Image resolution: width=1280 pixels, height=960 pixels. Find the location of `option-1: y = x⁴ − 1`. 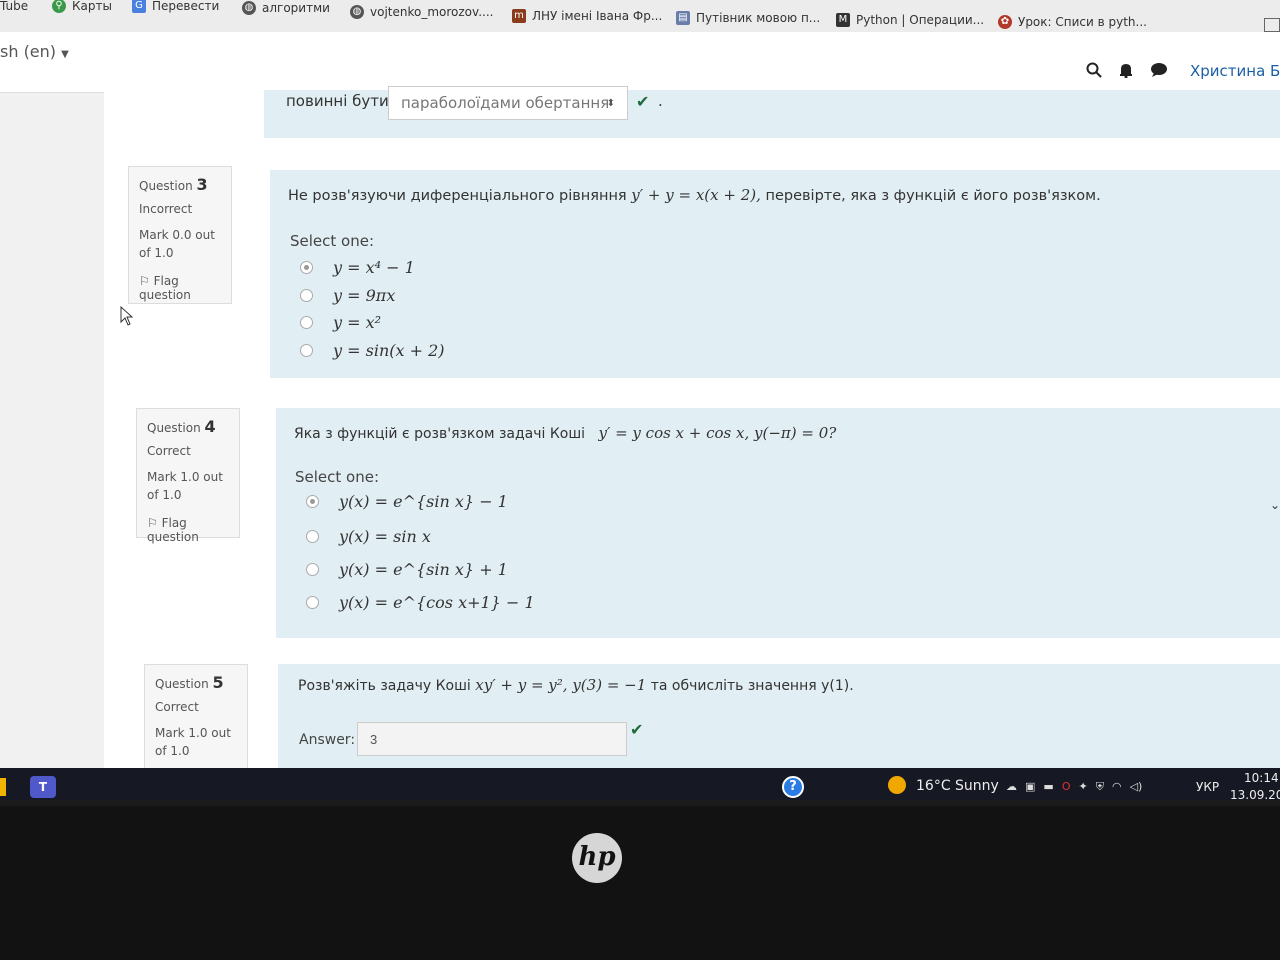

option-1: y = x⁴ − 1 is located at coordinates (357, 267).